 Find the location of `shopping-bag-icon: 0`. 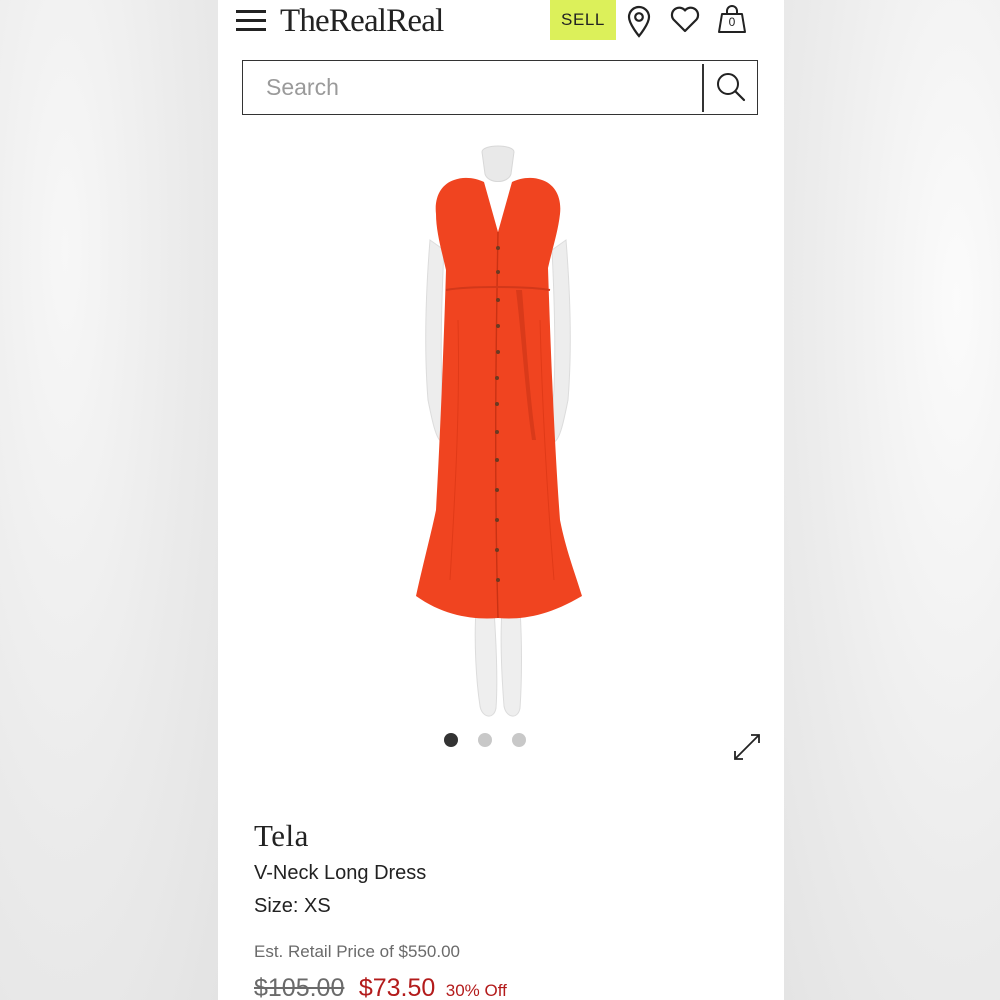

shopping-bag-icon: 0 is located at coordinates (732, 19).